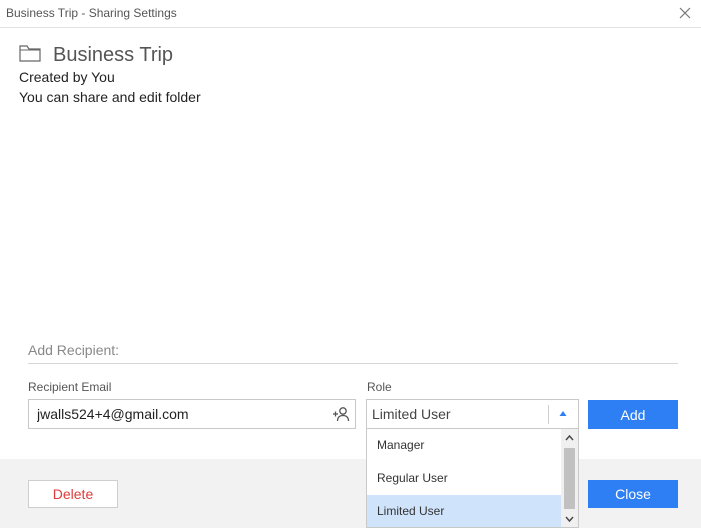 This screenshot has width=701, height=528. I want to click on chevron-down-icon, so click(569, 519).